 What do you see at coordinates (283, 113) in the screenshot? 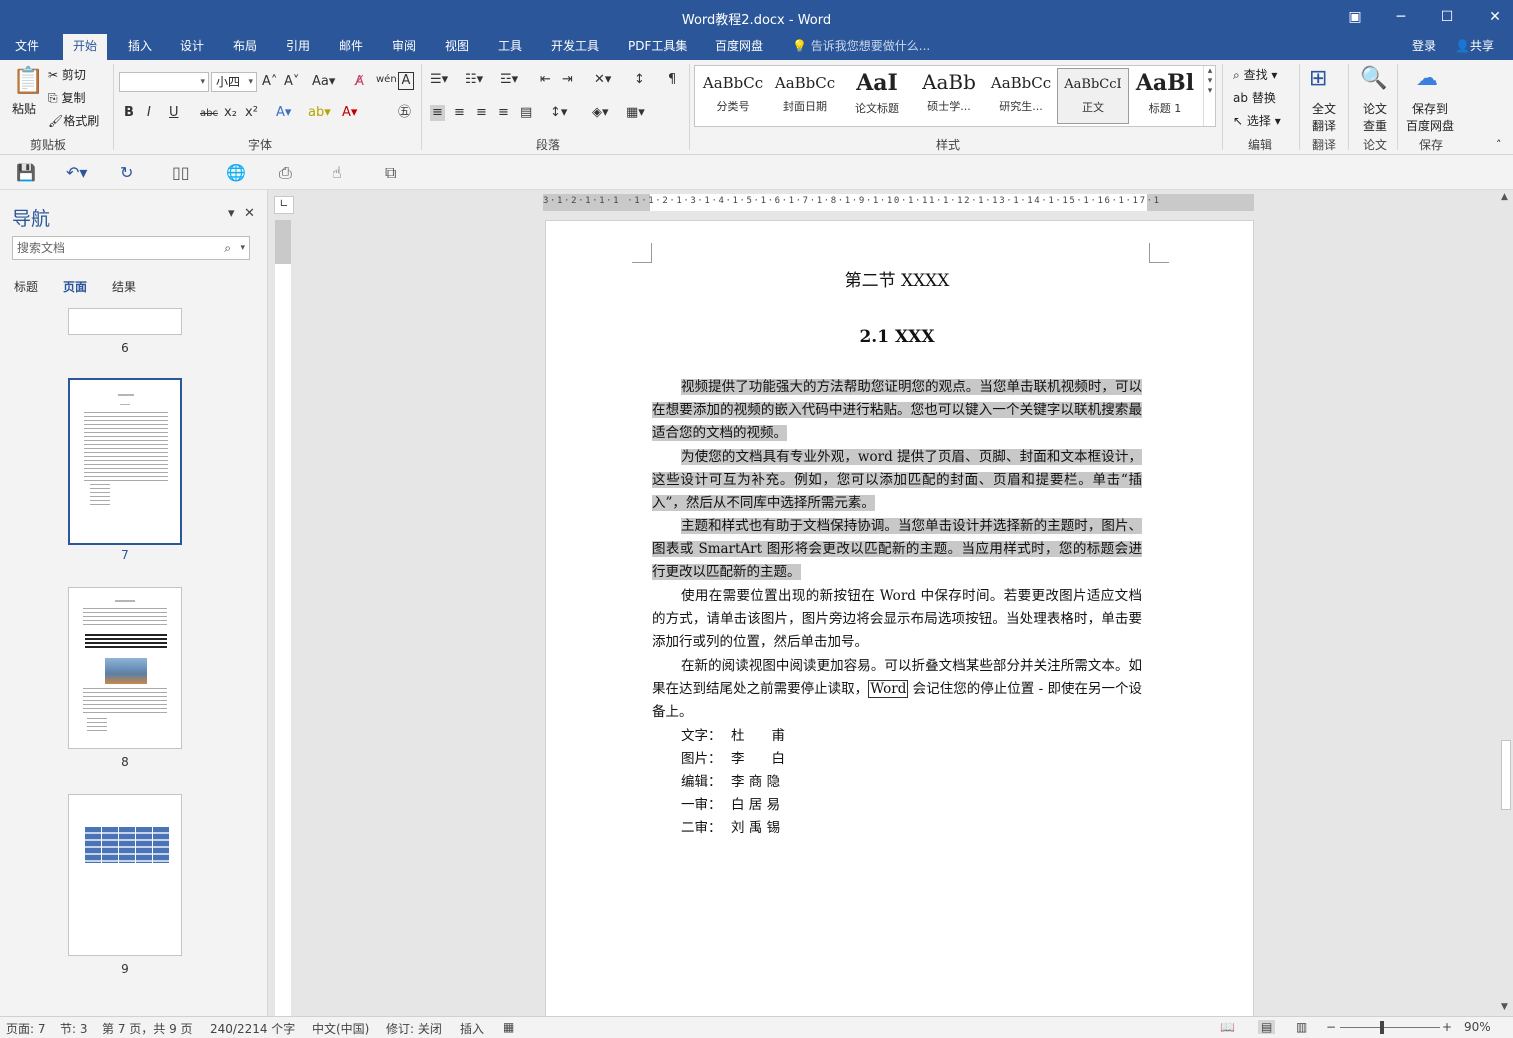
I see `text-effects-icon: A▾` at bounding box center [283, 113].